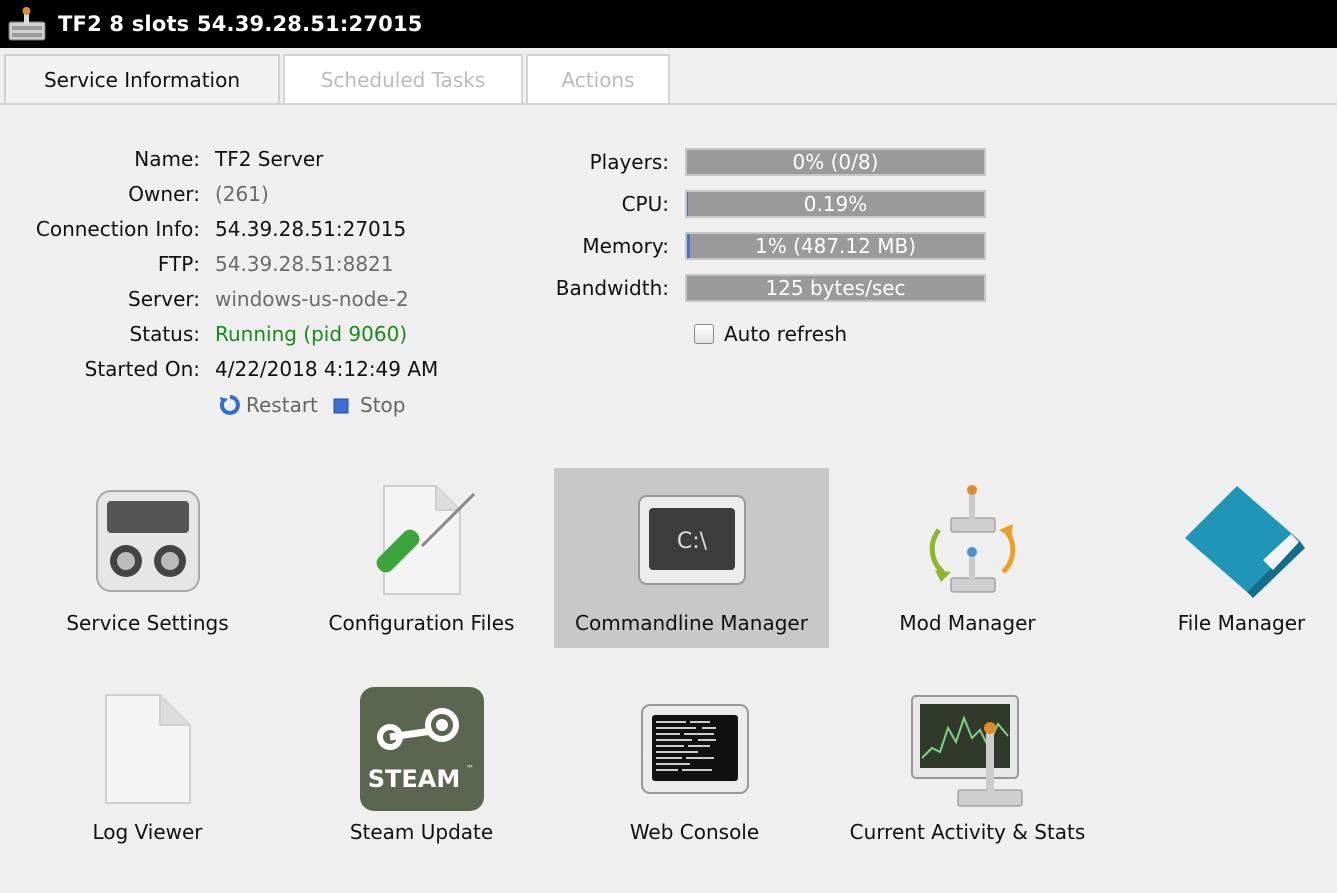  Describe the element at coordinates (142, 369) in the screenshot. I see `started-on-label: Started On:` at that location.